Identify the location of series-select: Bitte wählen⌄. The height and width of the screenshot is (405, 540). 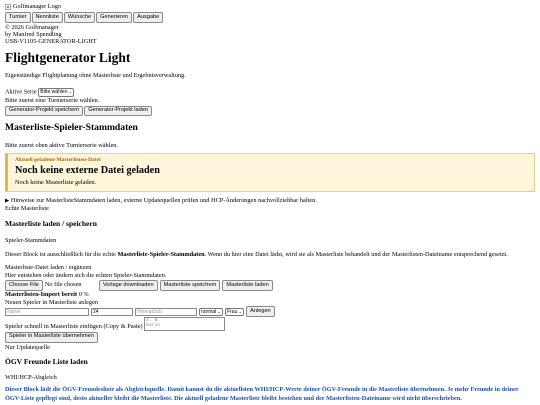
(56, 92).